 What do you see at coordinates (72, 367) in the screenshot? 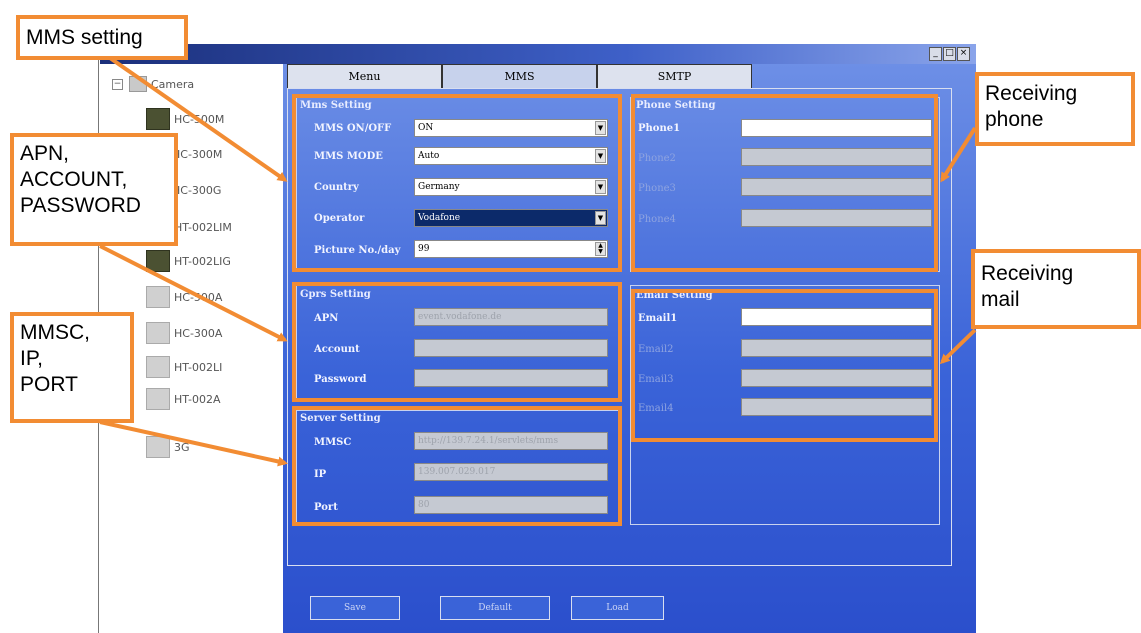
I see `callout-mmsc-ip-port: MMSC, IP, PORT` at bounding box center [72, 367].